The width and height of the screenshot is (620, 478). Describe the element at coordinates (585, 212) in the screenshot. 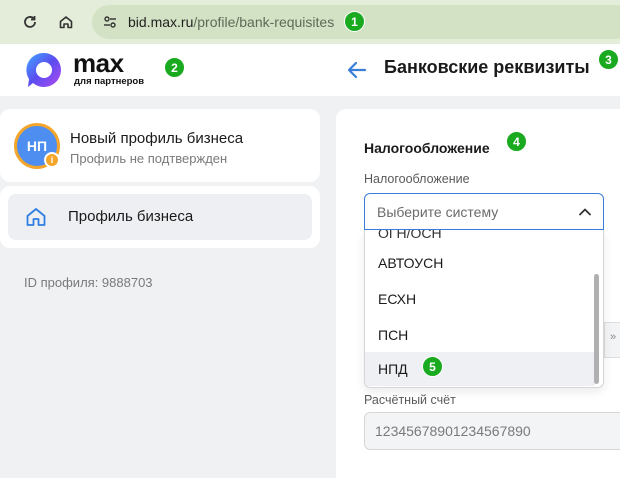

I see `chevron-up-icon` at that location.